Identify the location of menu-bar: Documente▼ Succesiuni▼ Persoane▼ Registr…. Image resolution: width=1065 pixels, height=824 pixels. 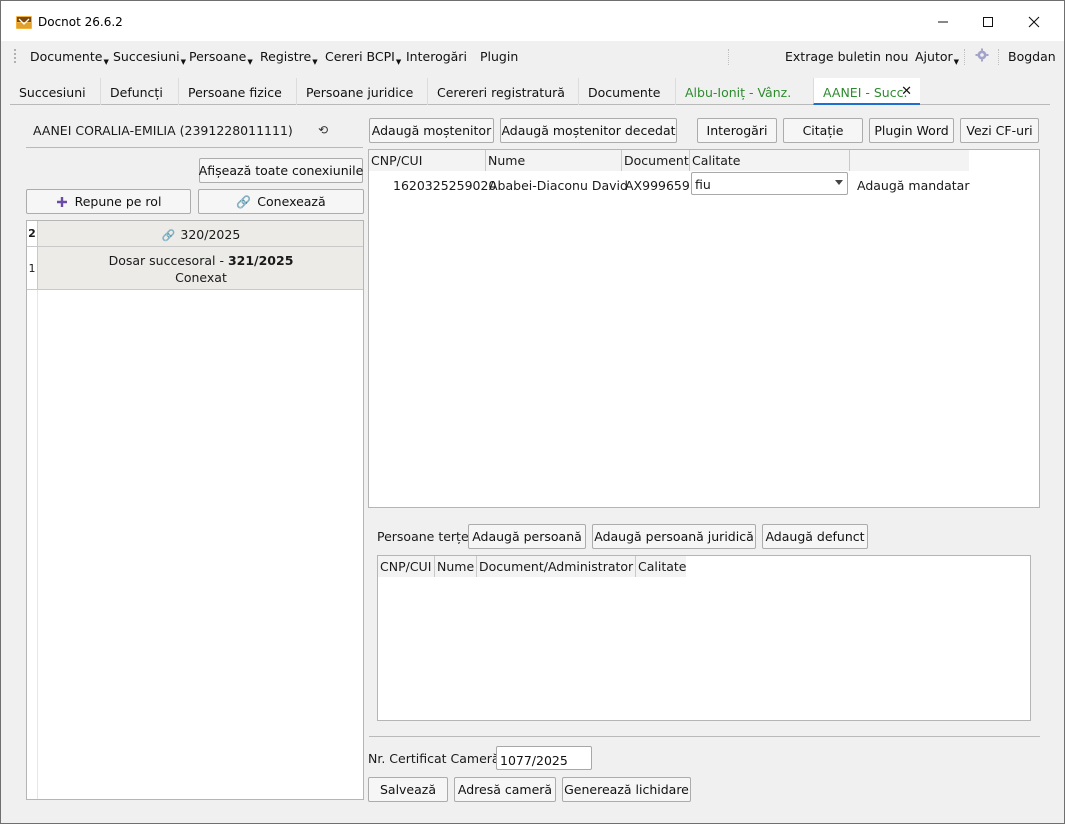
(532, 56).